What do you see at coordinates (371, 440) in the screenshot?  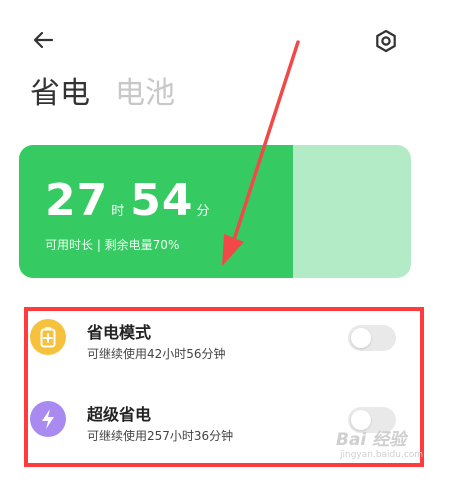 I see `watermark-logo: Bai 经验` at bounding box center [371, 440].